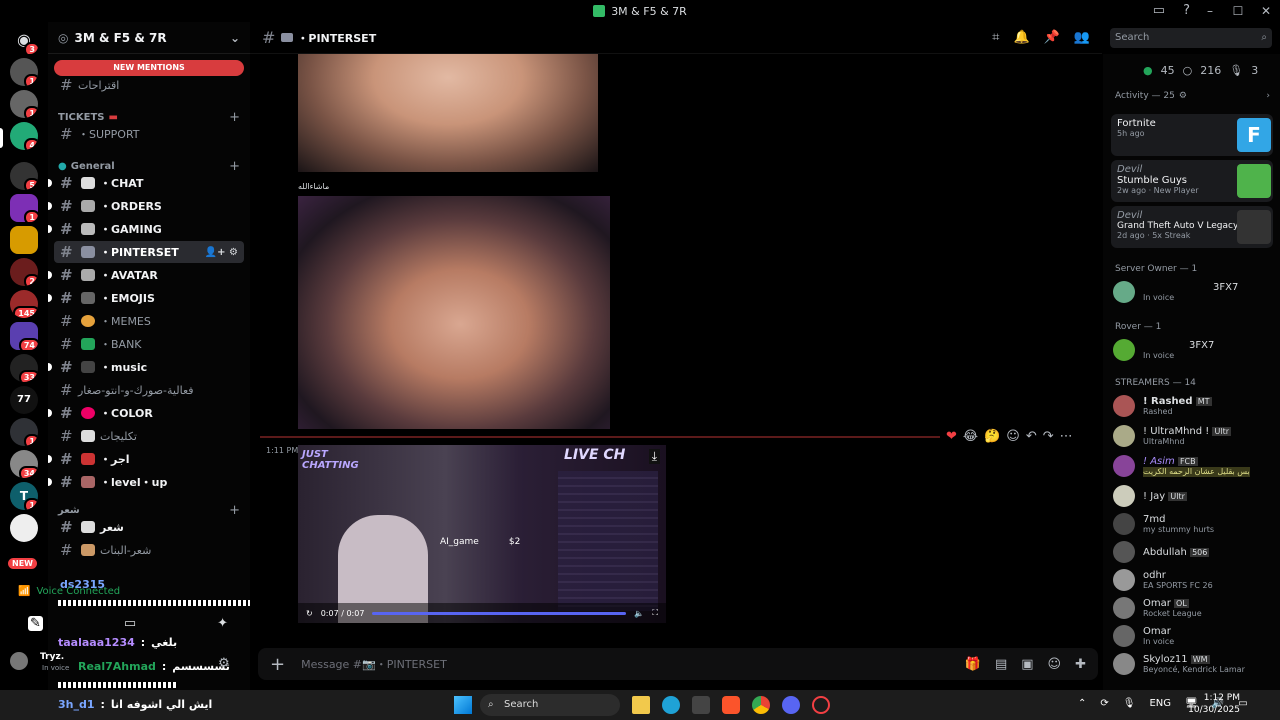 The width and height of the screenshot is (1280, 720). Describe the element at coordinates (1193, 608) in the screenshot. I see `member-item: Omar OL Rocket League` at that location.